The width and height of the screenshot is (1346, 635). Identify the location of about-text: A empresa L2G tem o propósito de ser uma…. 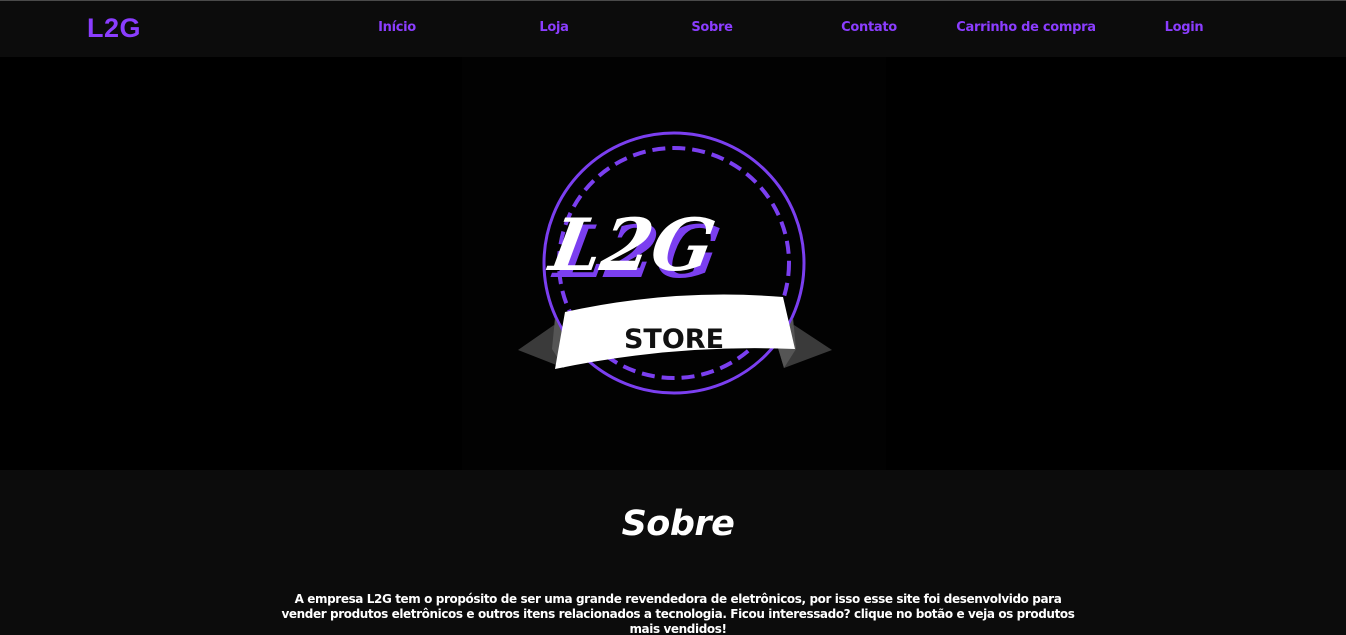
(678, 613).